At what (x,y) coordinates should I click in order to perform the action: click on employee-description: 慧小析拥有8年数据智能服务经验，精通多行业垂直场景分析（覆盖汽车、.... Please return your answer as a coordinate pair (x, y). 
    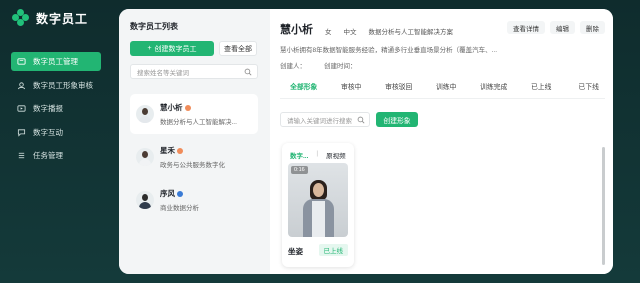
    Looking at the image, I should click on (389, 50).